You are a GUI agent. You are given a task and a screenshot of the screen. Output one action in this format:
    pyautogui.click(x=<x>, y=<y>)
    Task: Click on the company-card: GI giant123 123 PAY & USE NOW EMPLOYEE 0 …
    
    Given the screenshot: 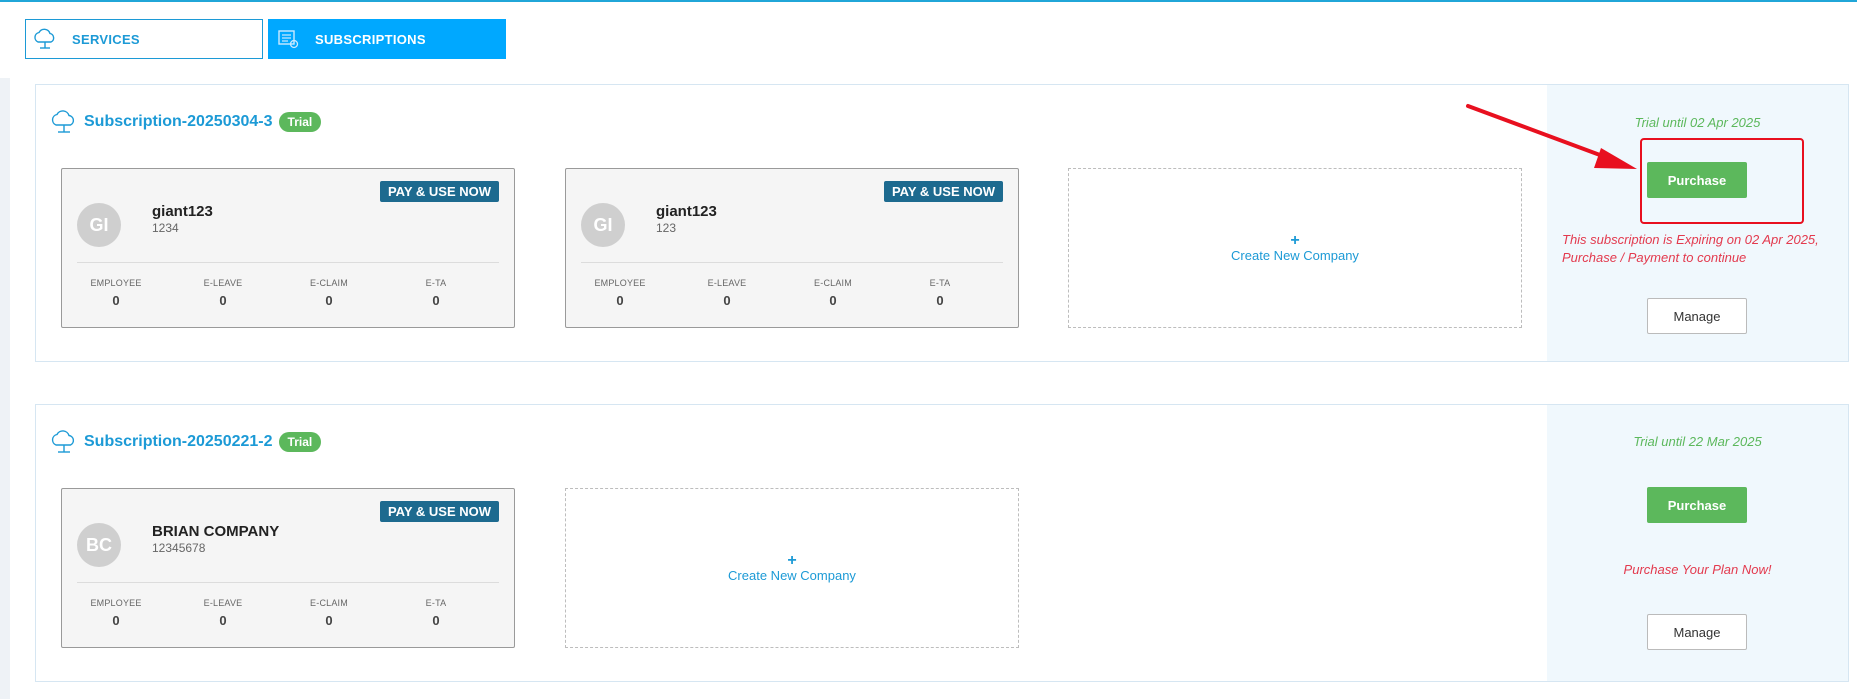 What is the action you would take?
    pyautogui.click(x=792, y=248)
    